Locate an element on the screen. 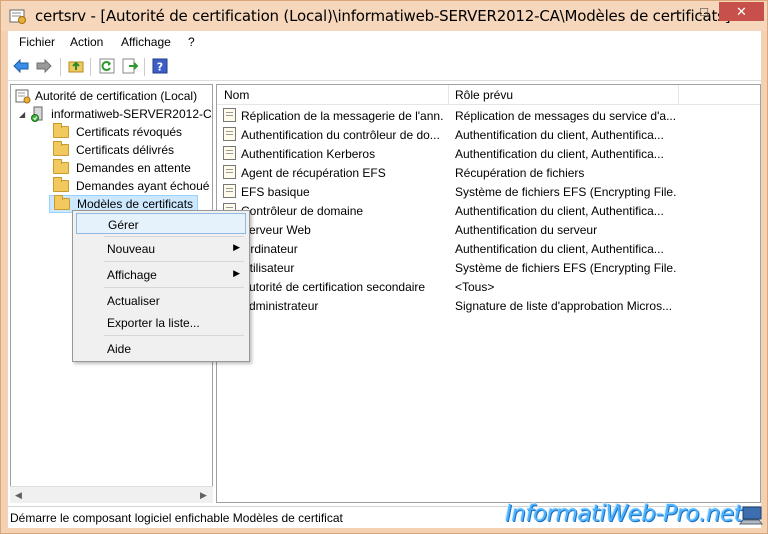 The height and width of the screenshot is (534, 768). template-role: Authentification du serveur is located at coordinates (526, 230).